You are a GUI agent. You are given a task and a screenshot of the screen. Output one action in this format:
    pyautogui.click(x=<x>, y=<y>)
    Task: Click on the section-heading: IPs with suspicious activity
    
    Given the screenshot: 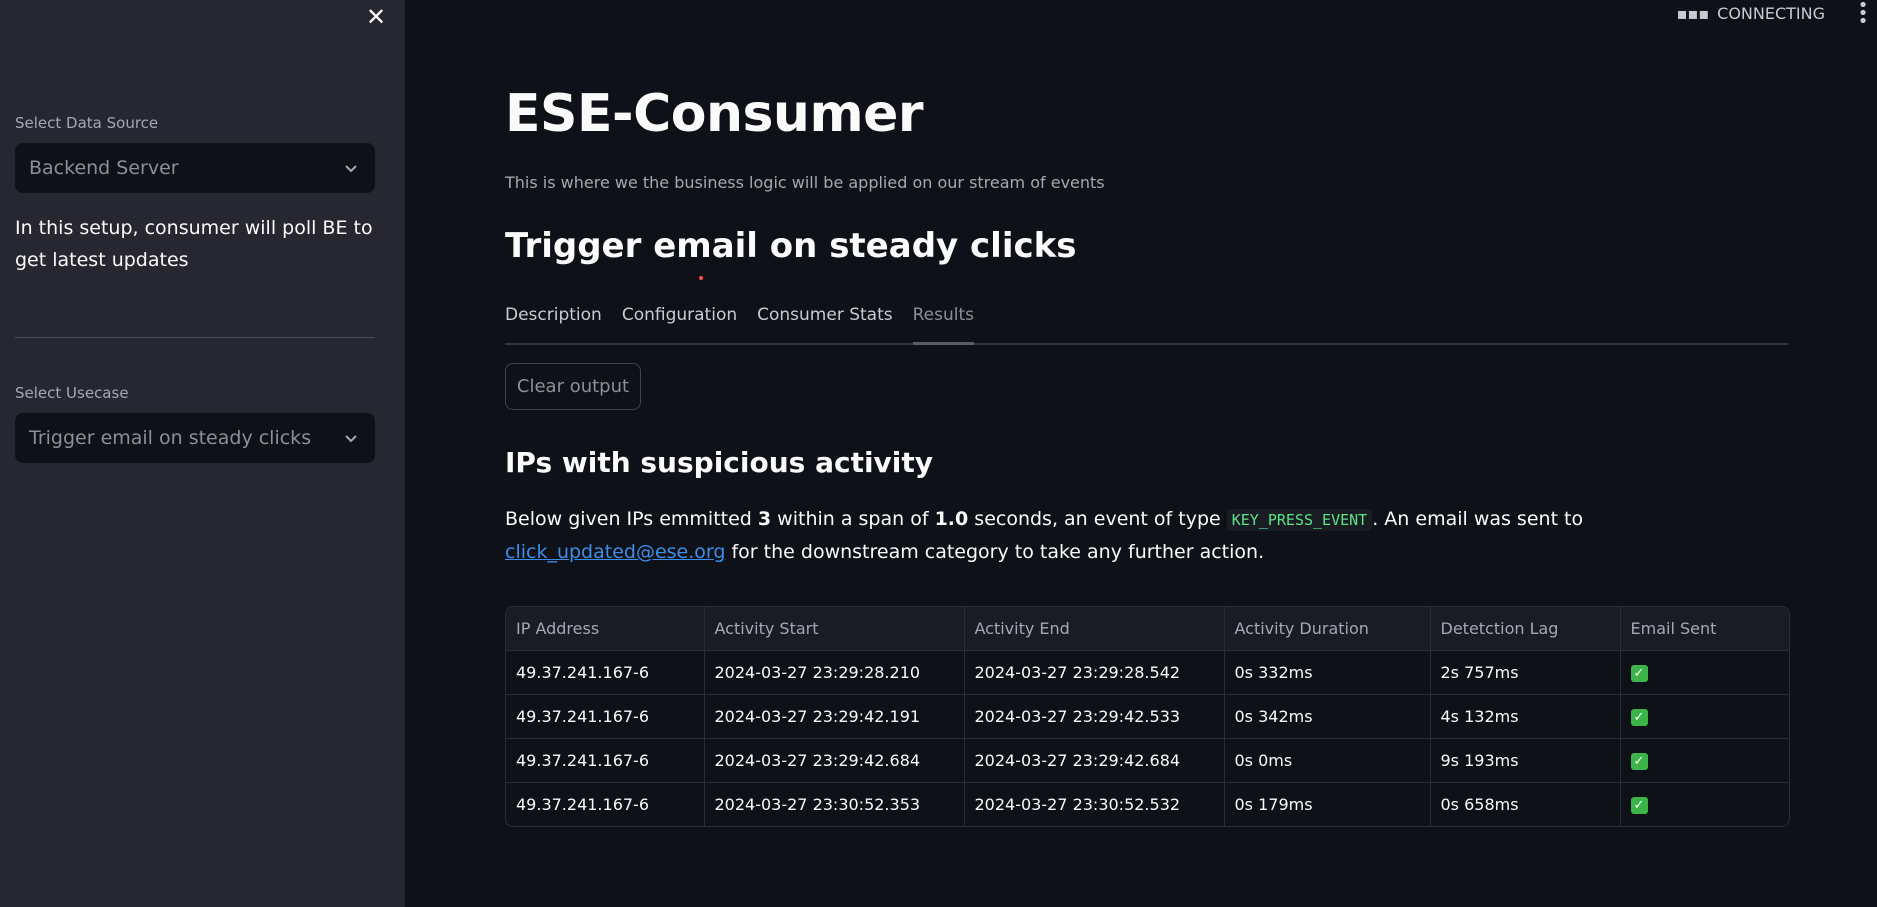 What is the action you would take?
    pyautogui.click(x=719, y=462)
    